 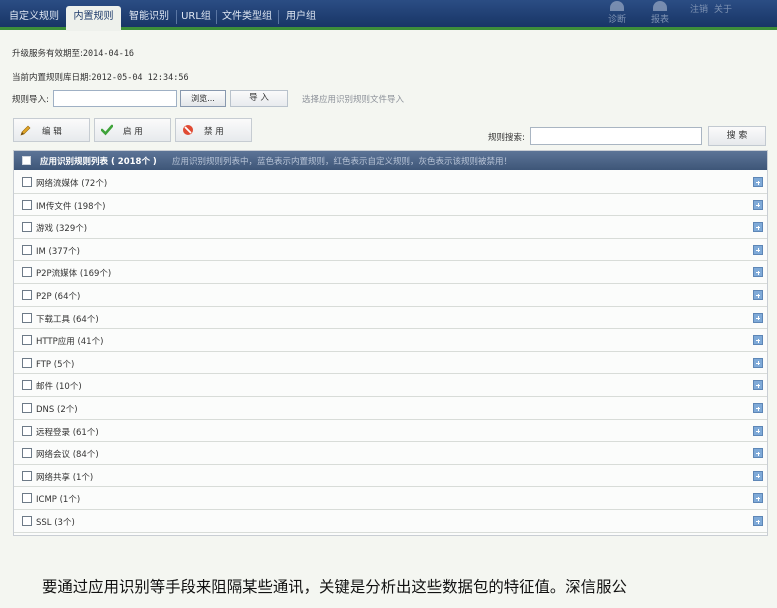 What do you see at coordinates (699, 8) in the screenshot?
I see `logout-link: 注销` at bounding box center [699, 8].